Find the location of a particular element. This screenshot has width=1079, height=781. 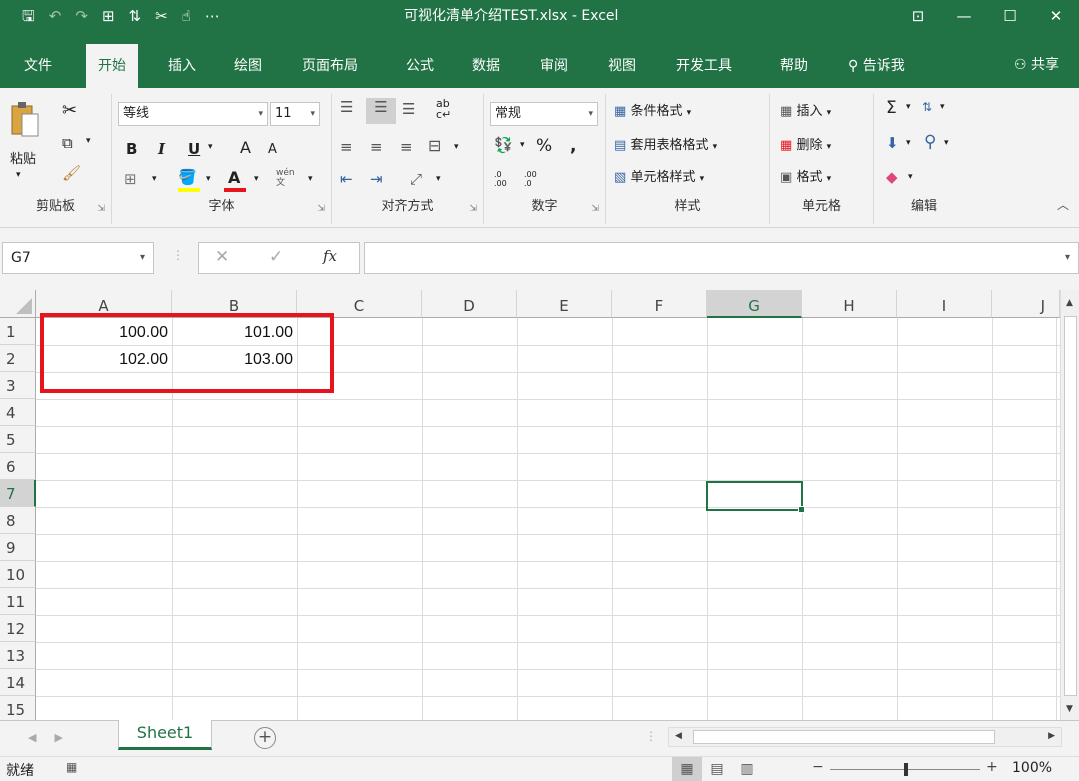

format-as-table-button: ▤ 套用表格格式 ▾ is located at coordinates (665, 143).